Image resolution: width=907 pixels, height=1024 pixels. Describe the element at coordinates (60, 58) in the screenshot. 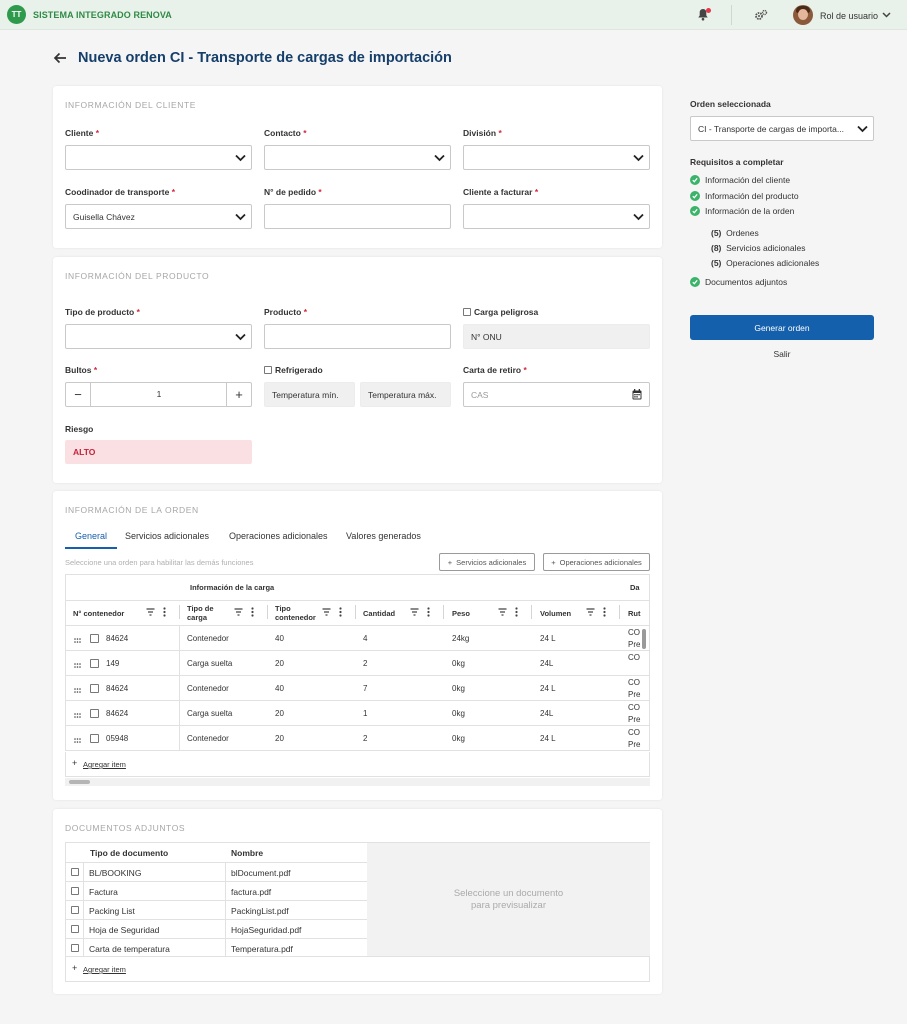

I see `back-arrow-icon` at that location.